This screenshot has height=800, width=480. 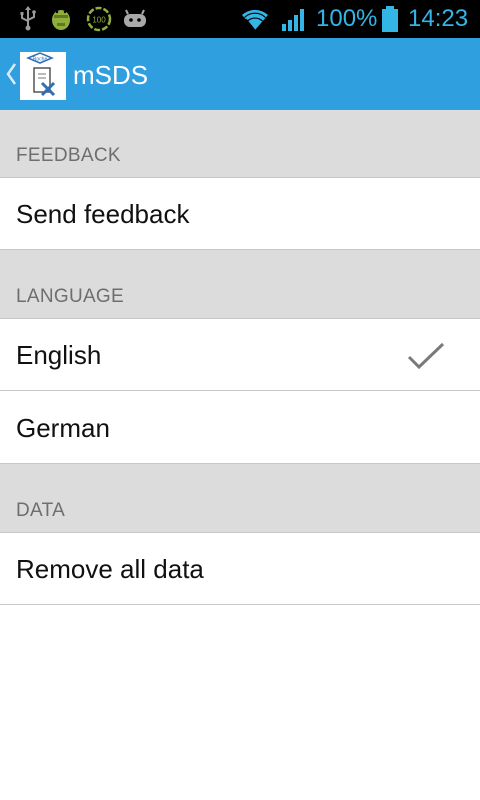 What do you see at coordinates (293, 20) in the screenshot?
I see `signal-icon` at bounding box center [293, 20].